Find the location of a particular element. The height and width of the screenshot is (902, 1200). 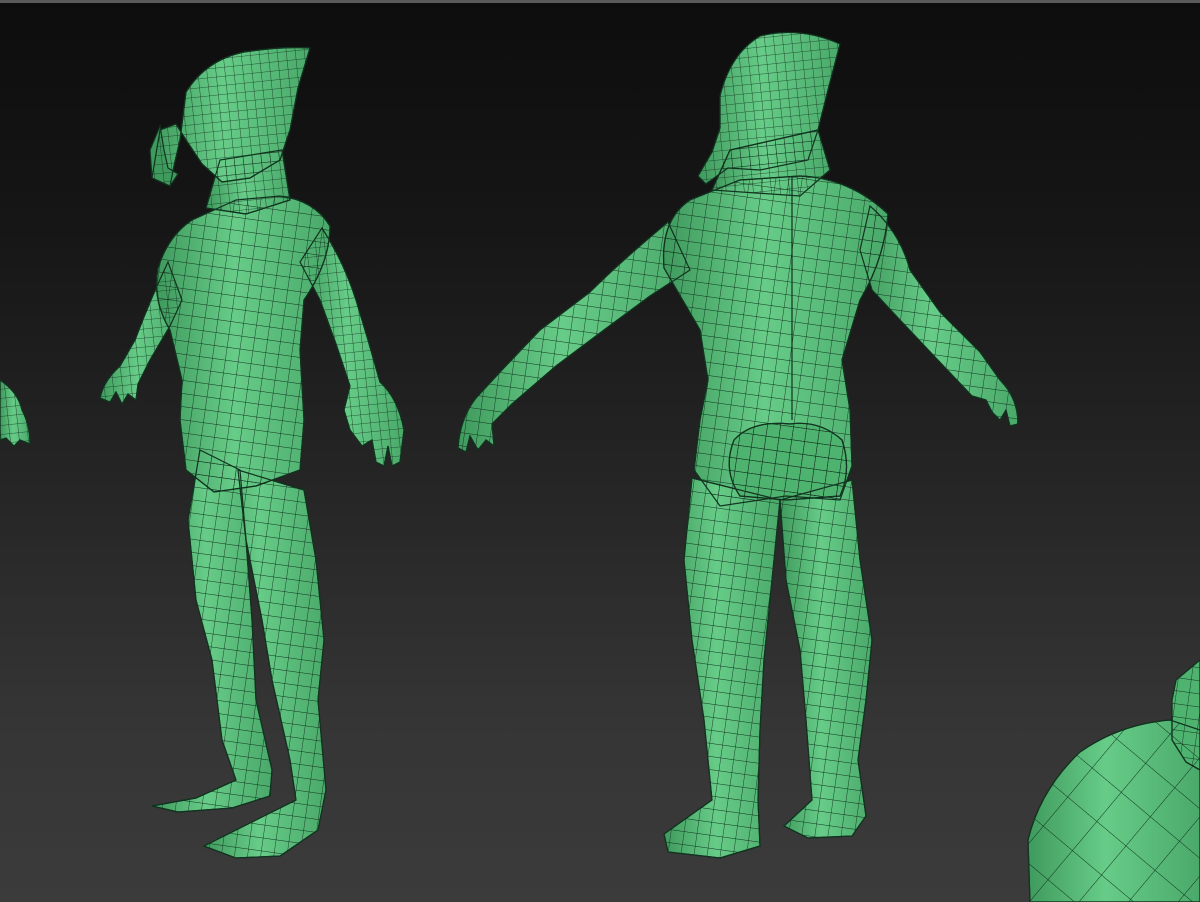

partial-figure-left is located at coordinates (15, 413).